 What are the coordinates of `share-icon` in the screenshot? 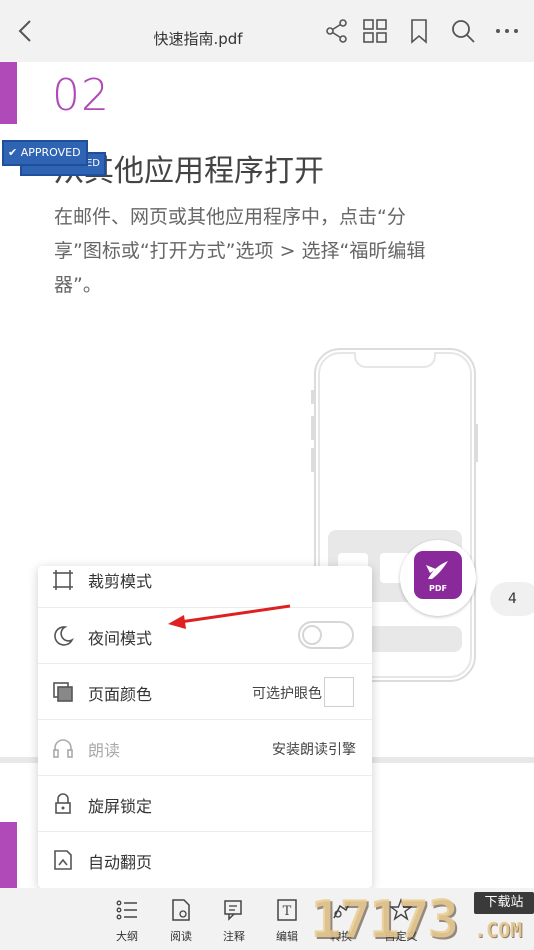 It's located at (337, 31).